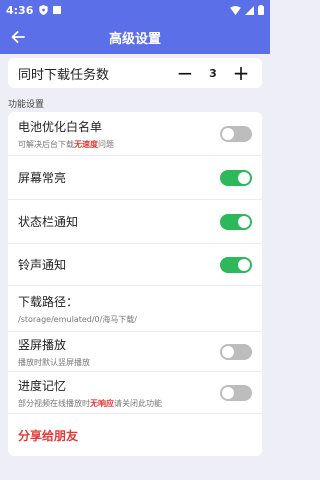 This screenshot has height=480, width=320. I want to click on statusbar-notify-toggle, so click(236, 221).